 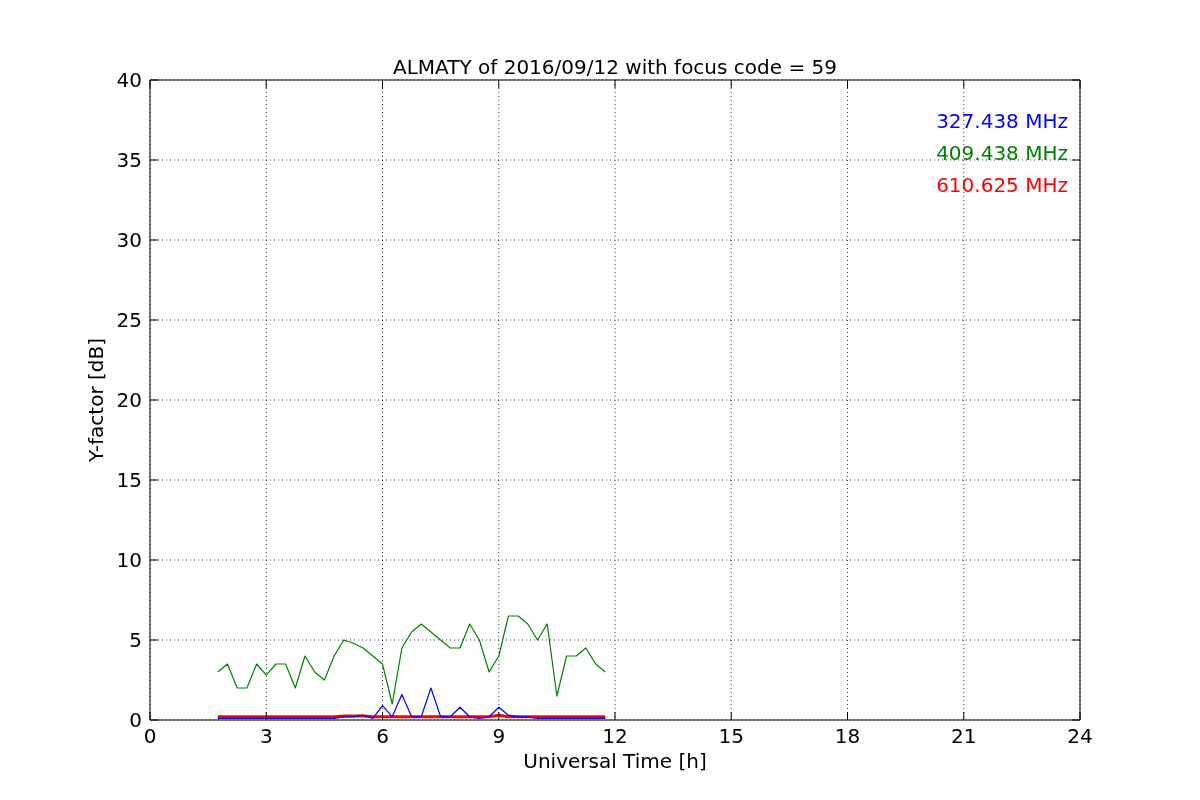 I want to click on y-tick-label: 5, so click(x=135, y=640).